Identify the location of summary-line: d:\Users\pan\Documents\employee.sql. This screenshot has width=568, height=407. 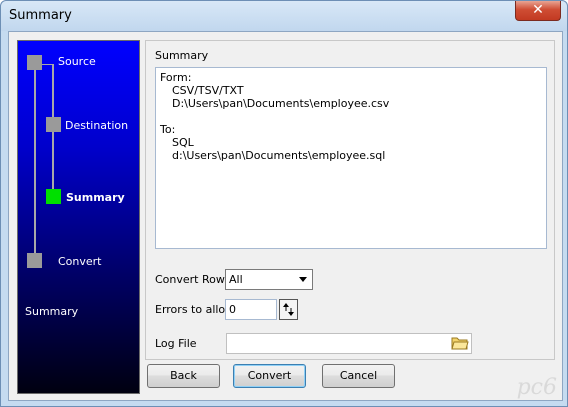
(279, 155).